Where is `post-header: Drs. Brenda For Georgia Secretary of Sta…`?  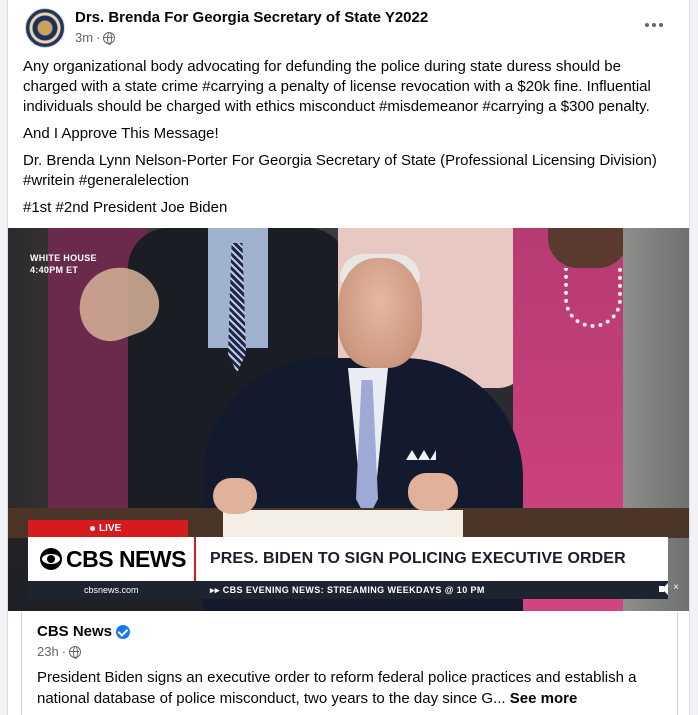
post-header: Drs. Brenda For Georgia Secretary of Sta… is located at coordinates (348, 25).